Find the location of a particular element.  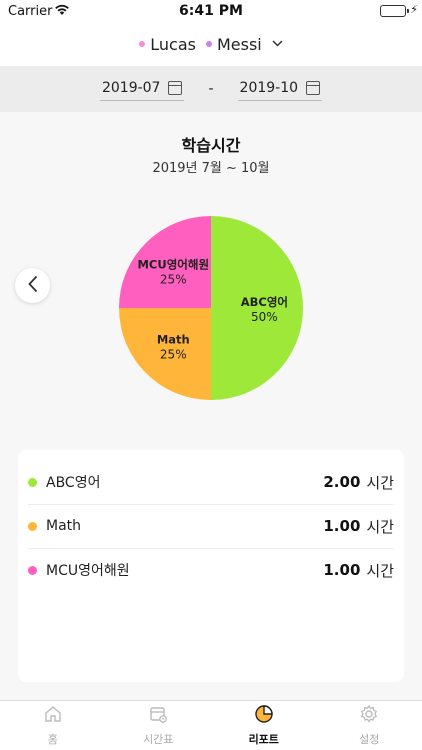

schedule-icon is located at coordinates (158, 715).